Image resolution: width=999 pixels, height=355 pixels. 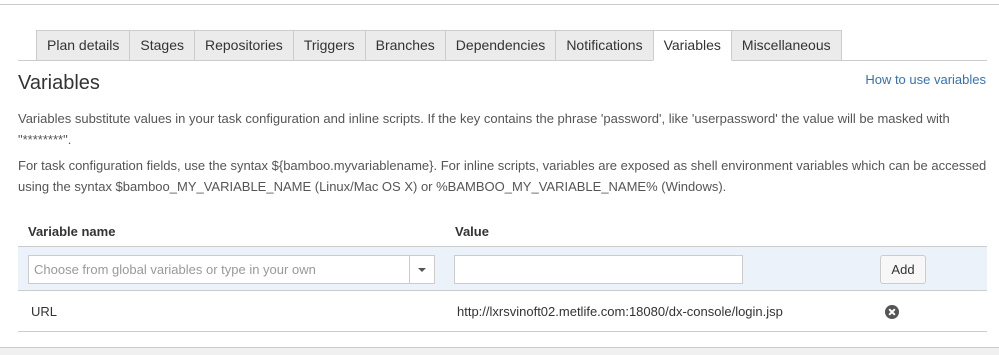 What do you see at coordinates (83, 45) in the screenshot?
I see `tab-plan-details: Plan details` at bounding box center [83, 45].